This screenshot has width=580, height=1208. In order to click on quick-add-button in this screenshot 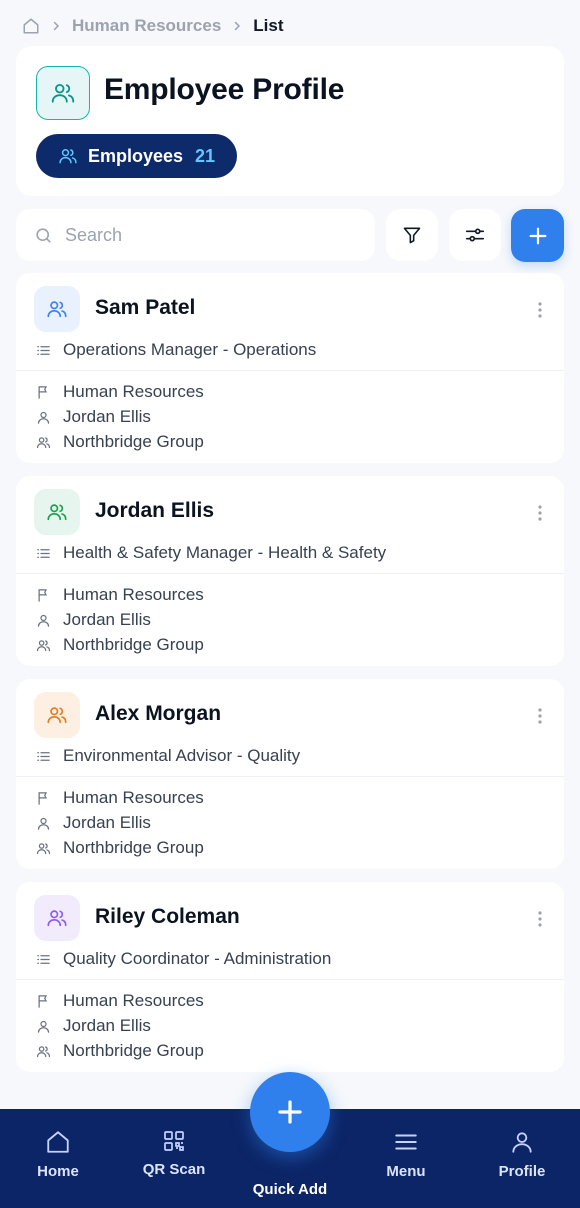, I will do `click(290, 1112)`.